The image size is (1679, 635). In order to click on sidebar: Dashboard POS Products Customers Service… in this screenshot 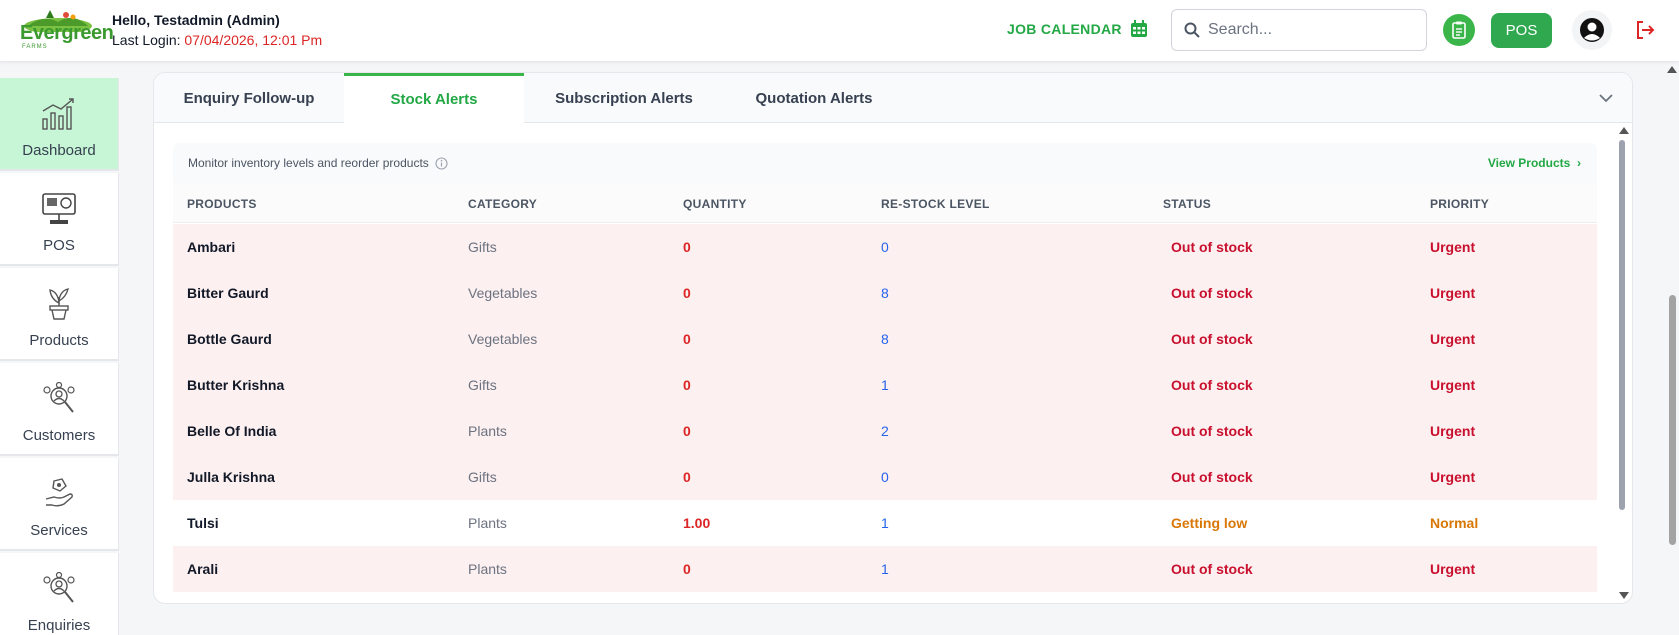, I will do `click(60, 356)`.